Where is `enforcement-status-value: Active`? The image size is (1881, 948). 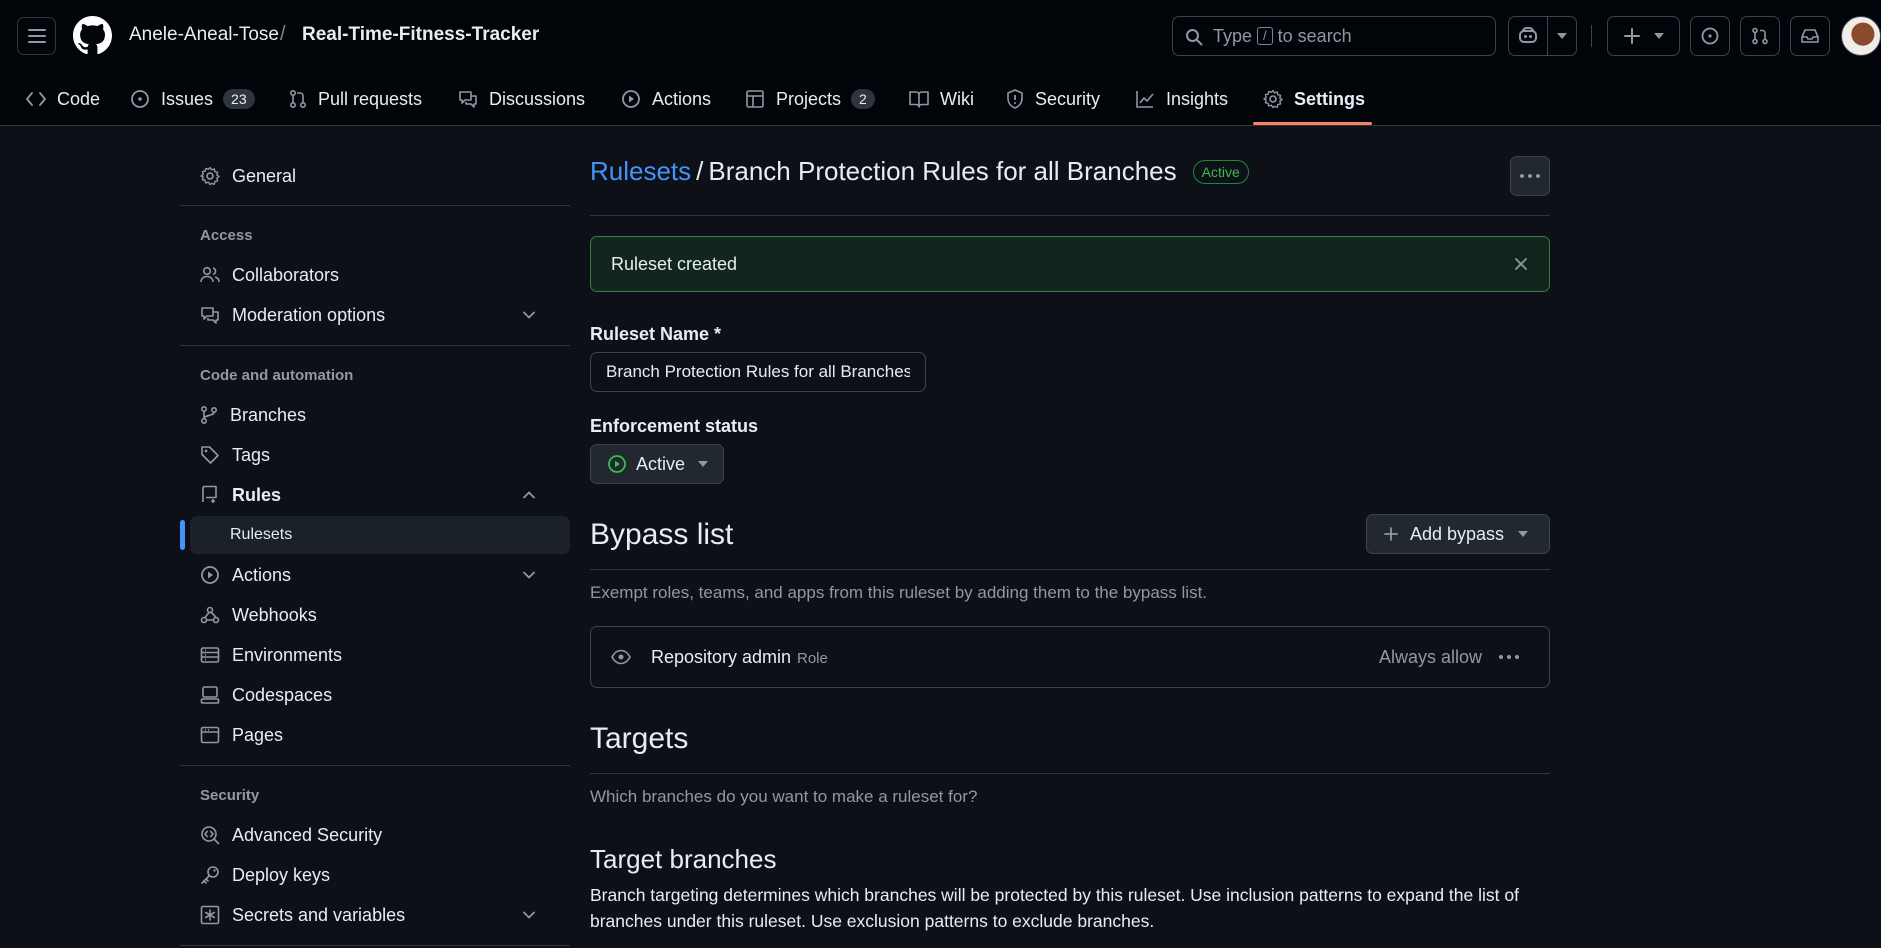
enforcement-status-value: Active is located at coordinates (661, 463).